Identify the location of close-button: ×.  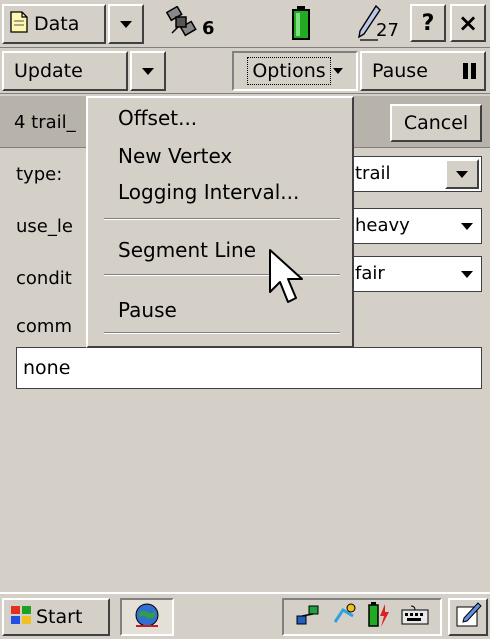
(468, 23).